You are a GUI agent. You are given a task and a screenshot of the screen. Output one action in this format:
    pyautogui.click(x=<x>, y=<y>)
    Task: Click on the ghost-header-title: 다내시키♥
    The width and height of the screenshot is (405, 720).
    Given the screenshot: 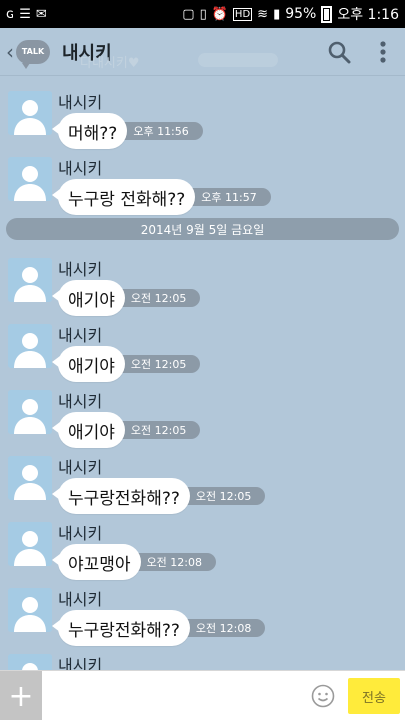 What is the action you would take?
    pyautogui.click(x=110, y=63)
    